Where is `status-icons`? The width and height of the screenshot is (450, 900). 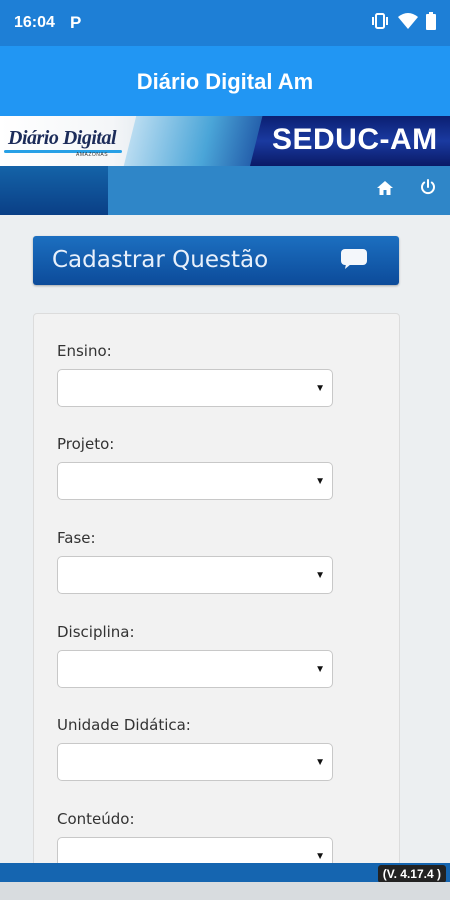
status-icons is located at coordinates (403, 21).